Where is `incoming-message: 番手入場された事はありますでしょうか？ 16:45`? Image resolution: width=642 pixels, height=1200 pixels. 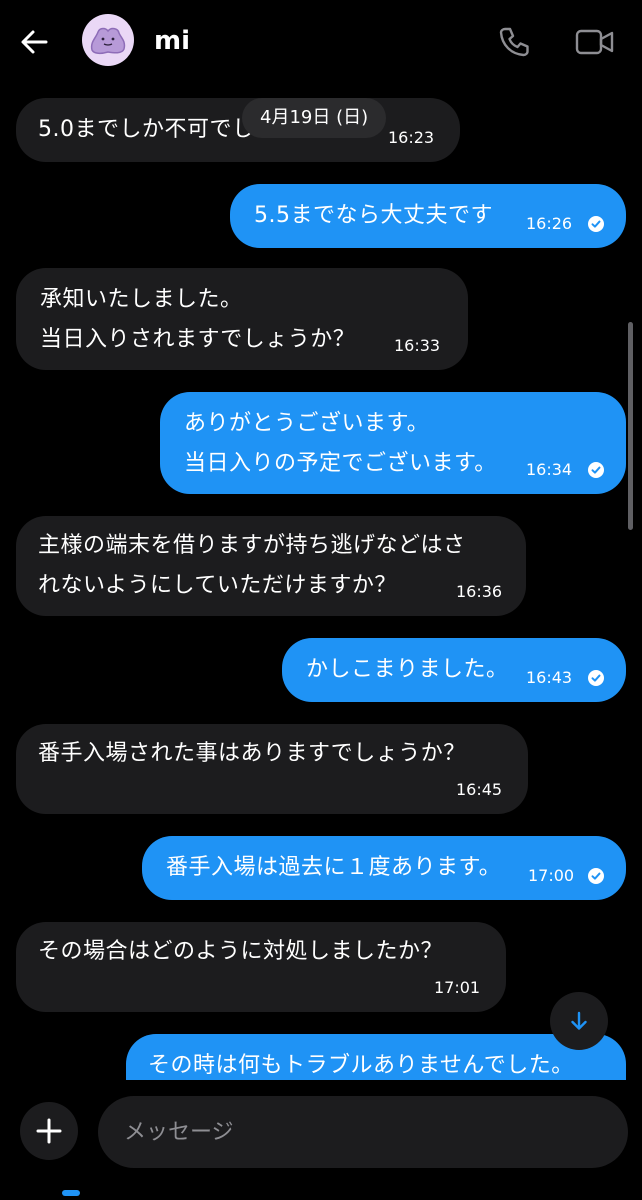 incoming-message: 番手入場された事はありますでしょうか？ 16:45 is located at coordinates (272, 769).